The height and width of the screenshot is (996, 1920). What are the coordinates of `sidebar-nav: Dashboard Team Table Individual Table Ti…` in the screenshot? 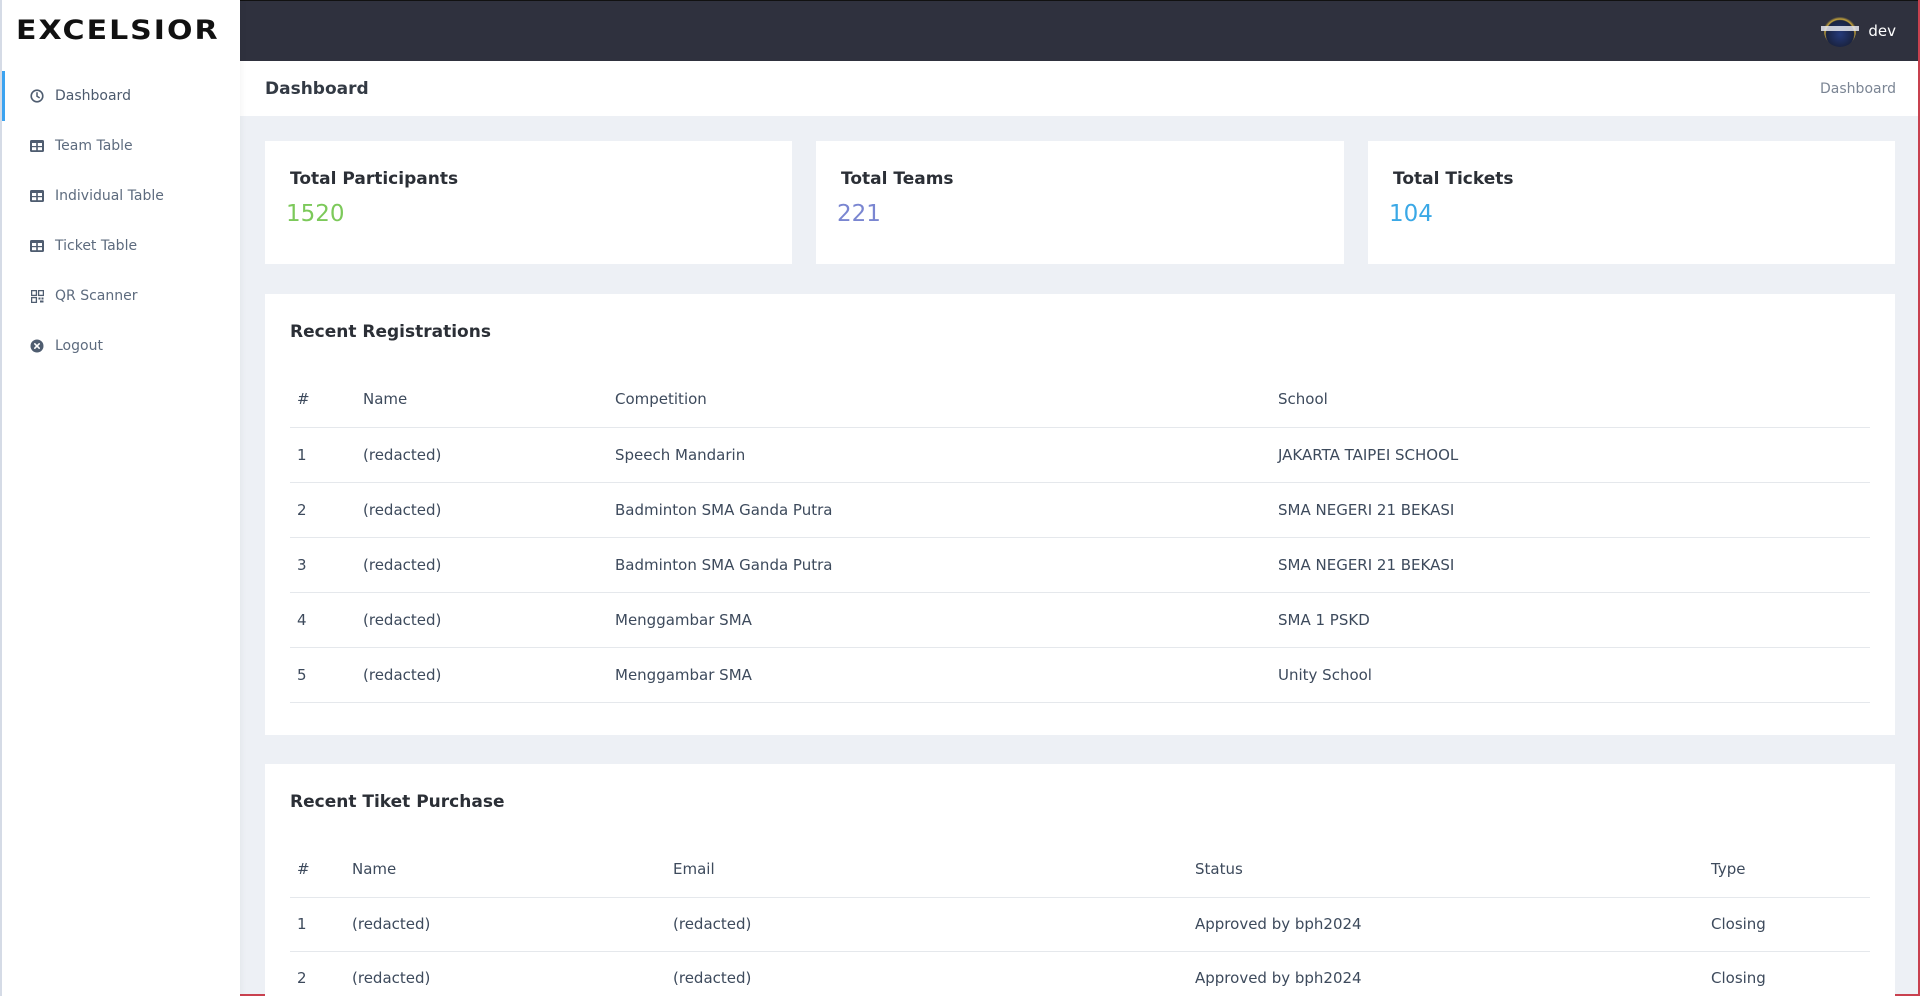 It's located at (121, 221).